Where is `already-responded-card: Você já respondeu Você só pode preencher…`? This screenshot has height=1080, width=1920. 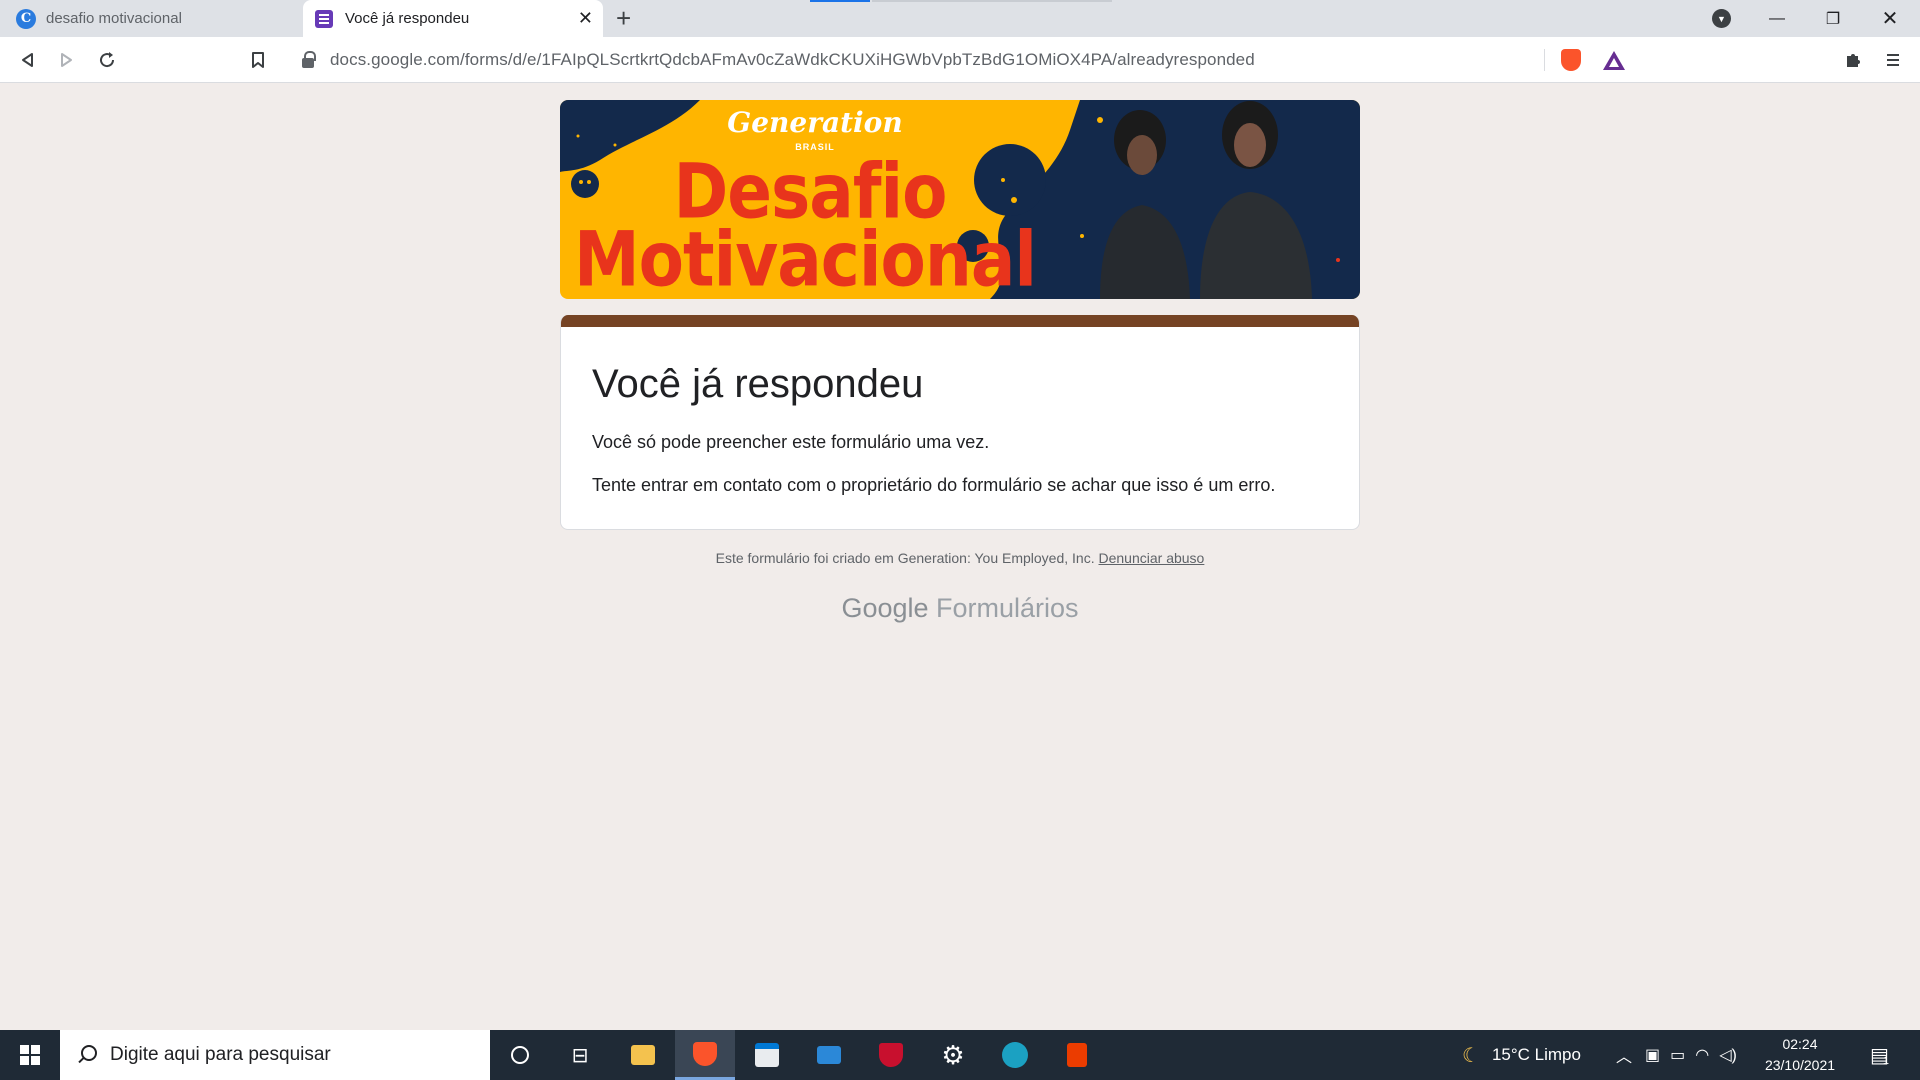
already-responded-card: Você já respondeu Você só pode preencher… is located at coordinates (960, 422).